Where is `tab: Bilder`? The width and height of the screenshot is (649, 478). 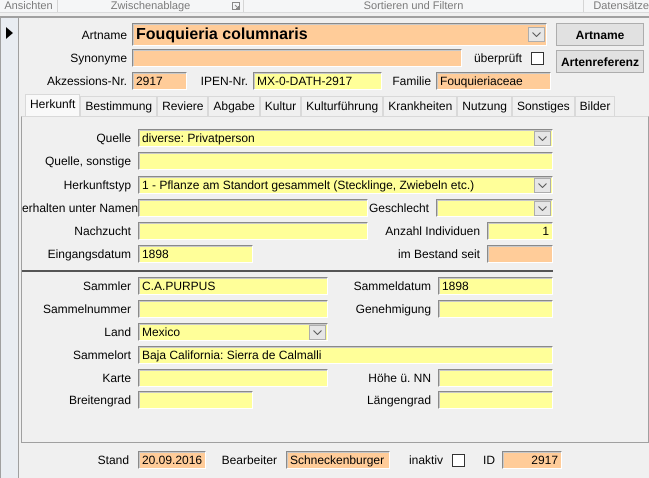
tab: Bilder is located at coordinates (595, 106).